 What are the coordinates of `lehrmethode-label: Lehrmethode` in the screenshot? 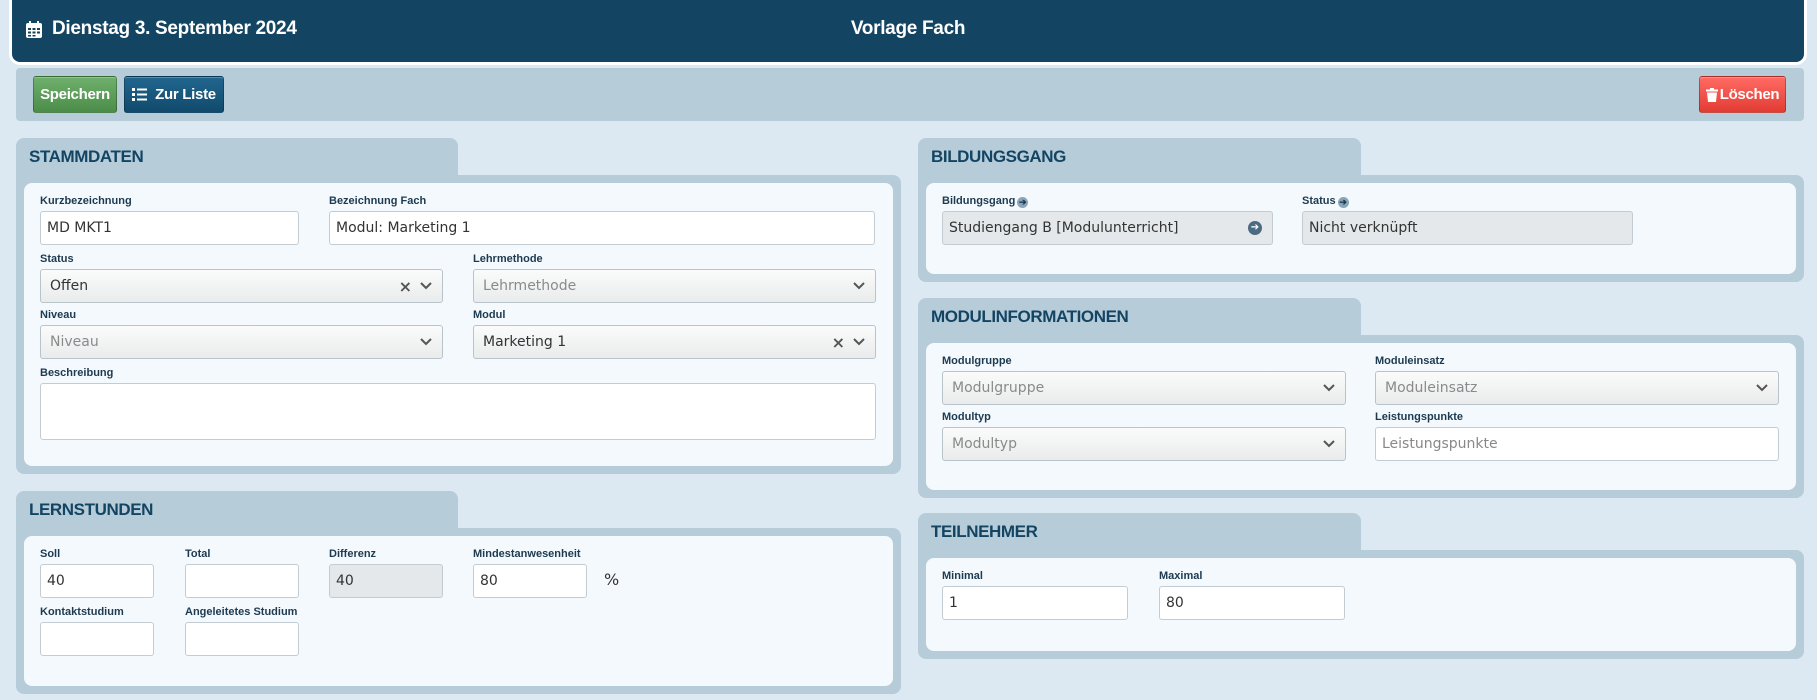 It's located at (508, 259).